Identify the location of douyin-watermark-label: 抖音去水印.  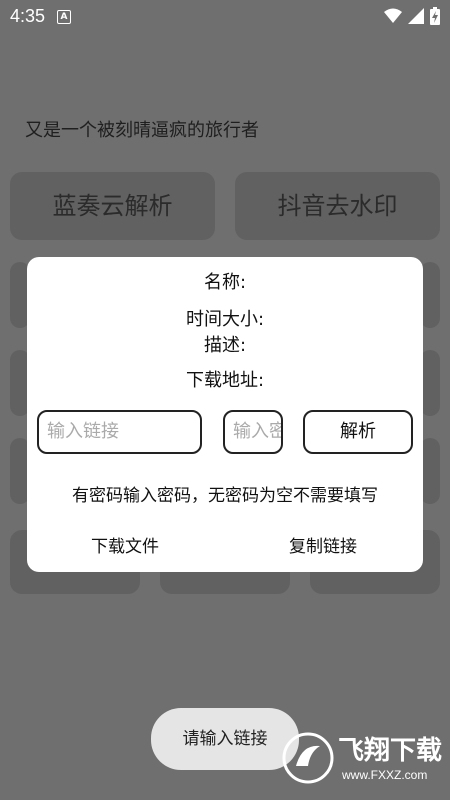
(337, 206).